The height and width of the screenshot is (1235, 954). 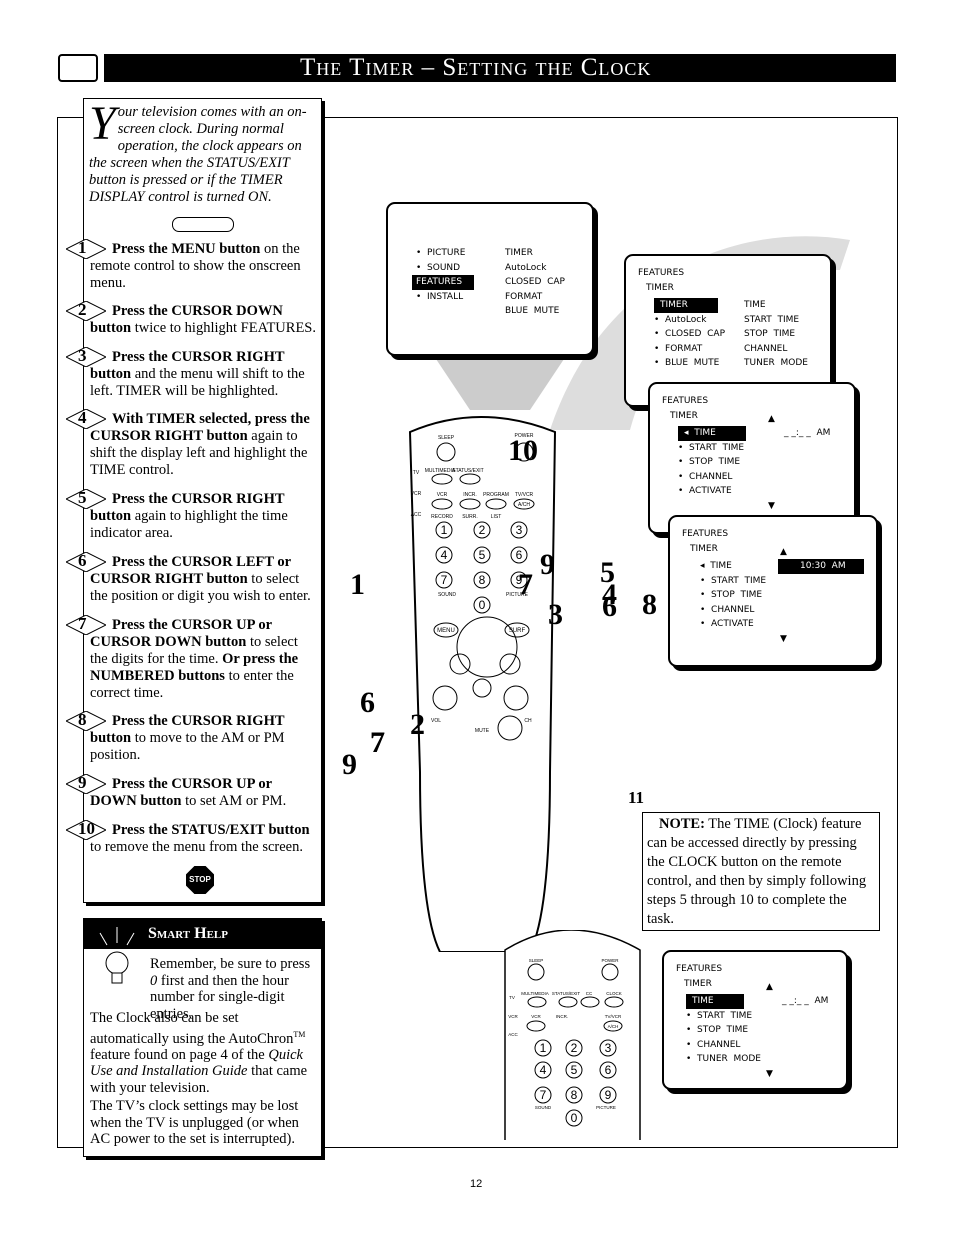 What do you see at coordinates (532, 311) in the screenshot?
I see `menu-item: BLUE MUTE` at bounding box center [532, 311].